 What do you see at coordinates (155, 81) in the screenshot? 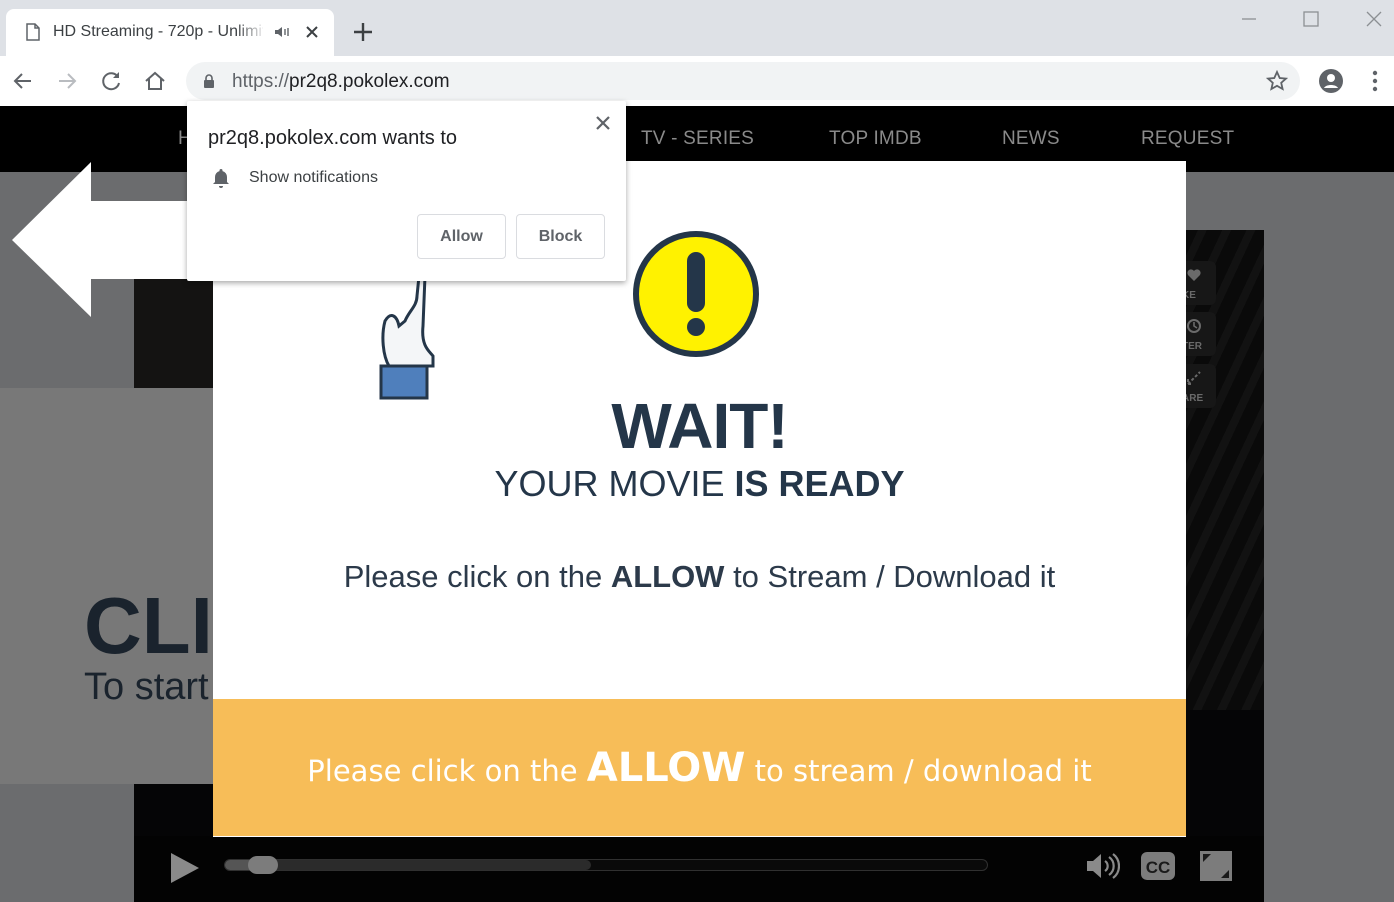
I see `home-button` at bounding box center [155, 81].